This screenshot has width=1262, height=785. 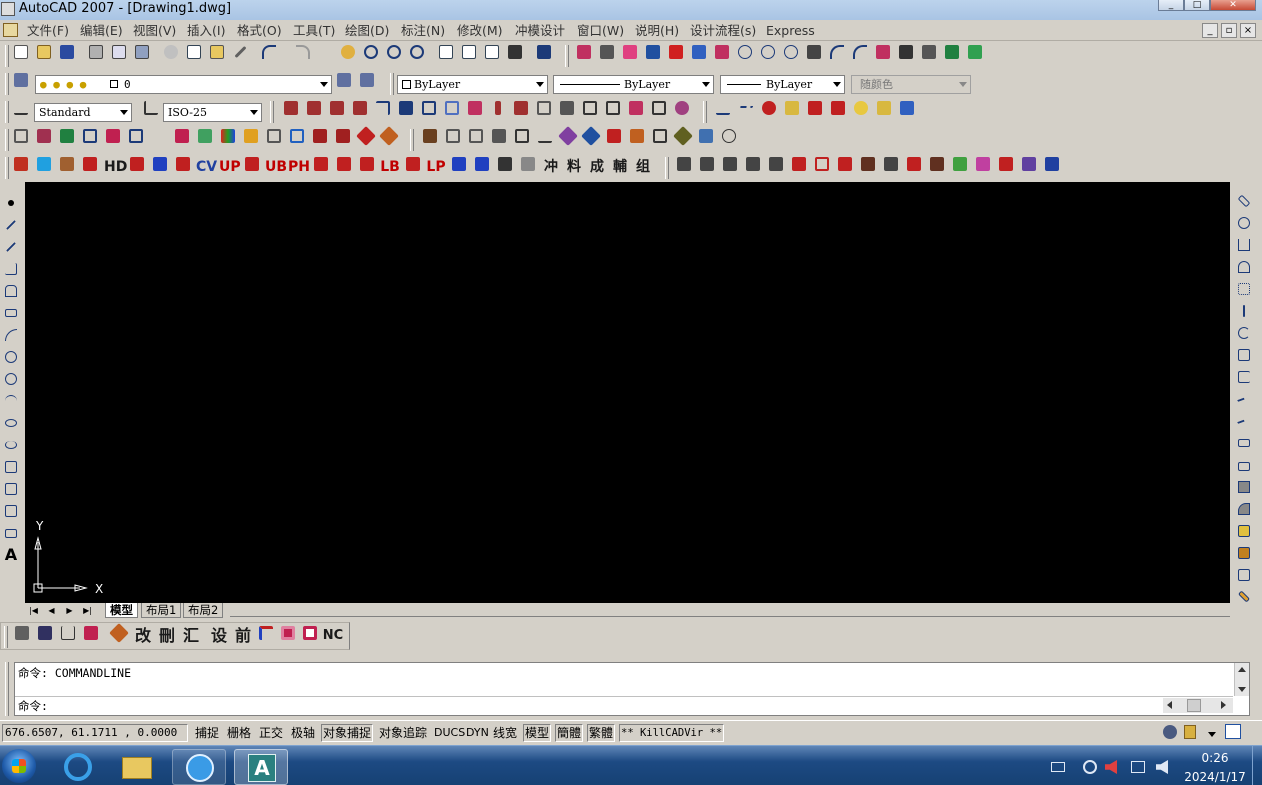 What do you see at coordinates (482, 164) in the screenshot?
I see `die-tool-14-icon` at bounding box center [482, 164].